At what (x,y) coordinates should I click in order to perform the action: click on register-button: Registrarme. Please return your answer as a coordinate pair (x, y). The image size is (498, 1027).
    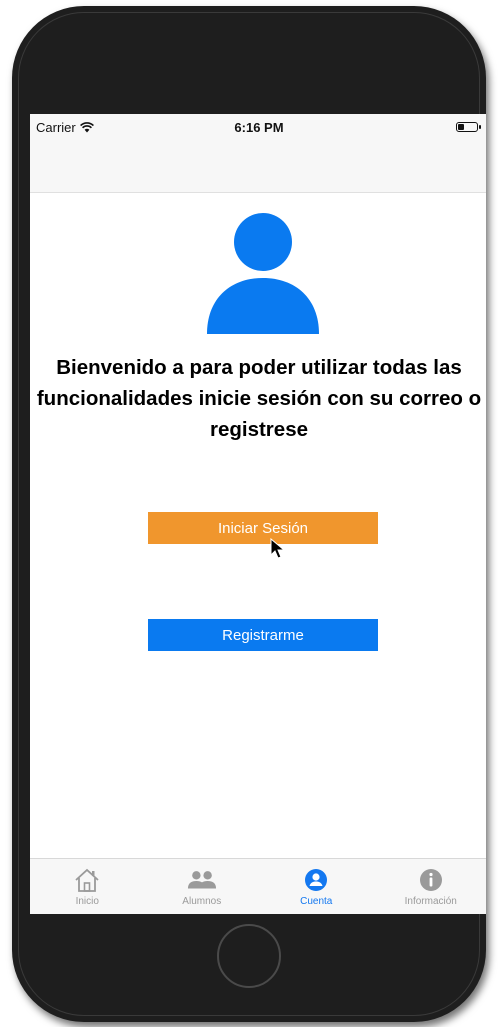
    Looking at the image, I should click on (263, 635).